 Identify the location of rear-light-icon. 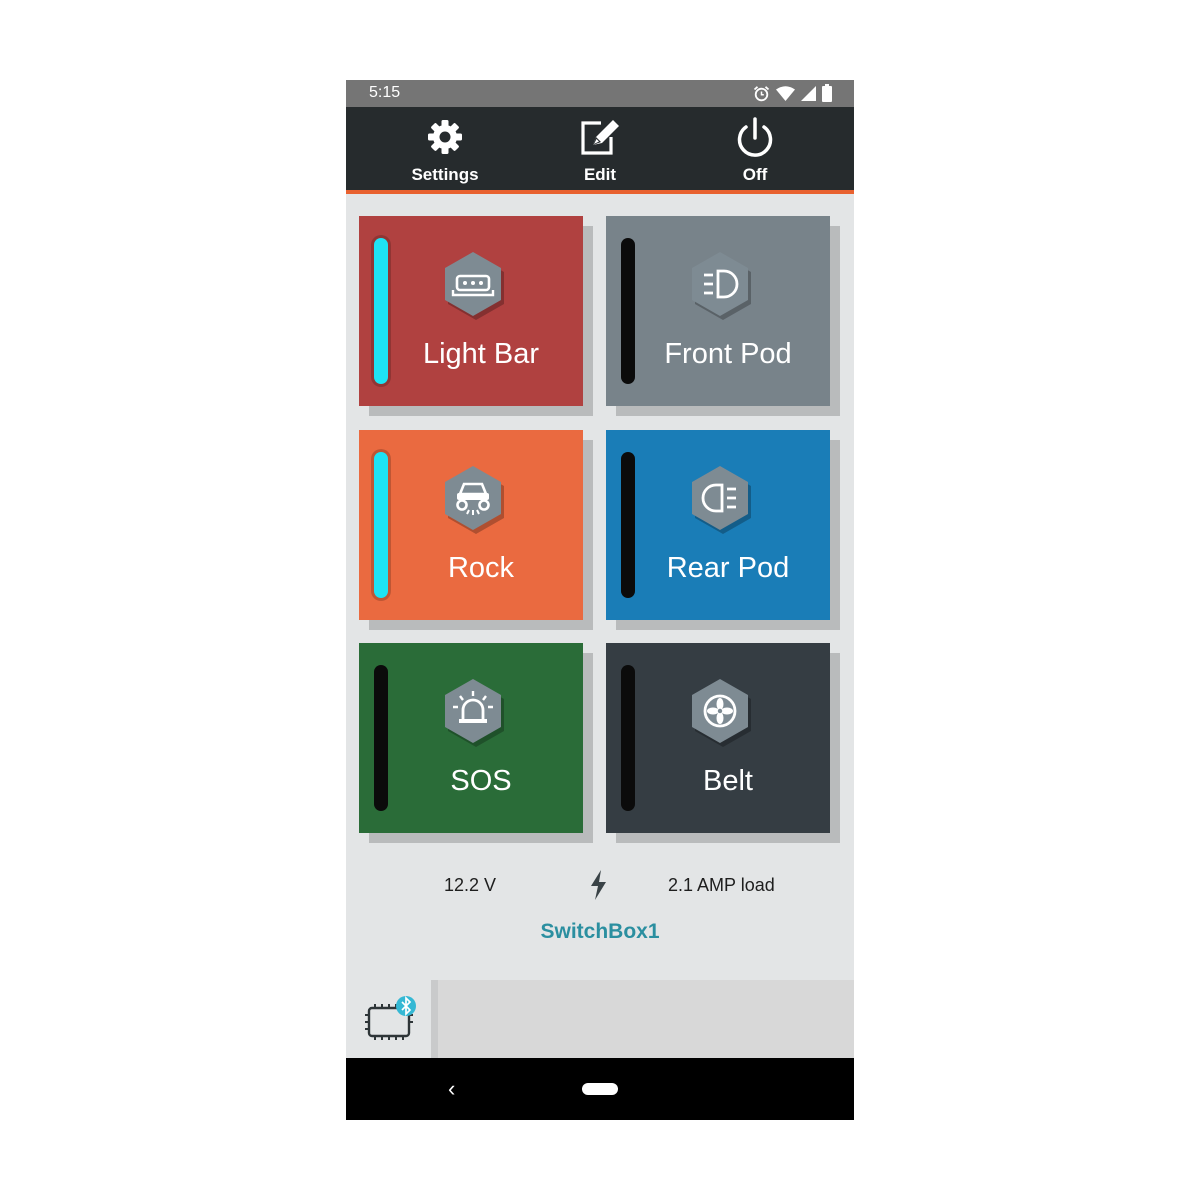
(721, 500).